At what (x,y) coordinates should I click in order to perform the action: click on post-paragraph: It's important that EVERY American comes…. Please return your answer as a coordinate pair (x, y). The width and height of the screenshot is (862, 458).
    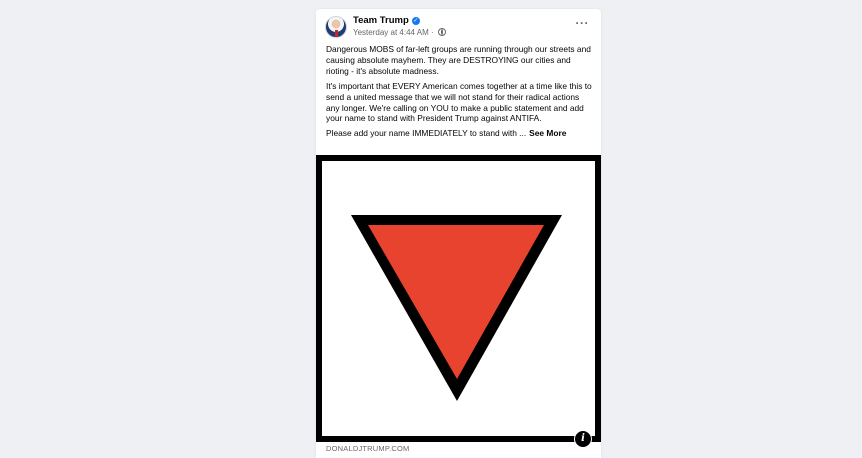
    Looking at the image, I should click on (459, 102).